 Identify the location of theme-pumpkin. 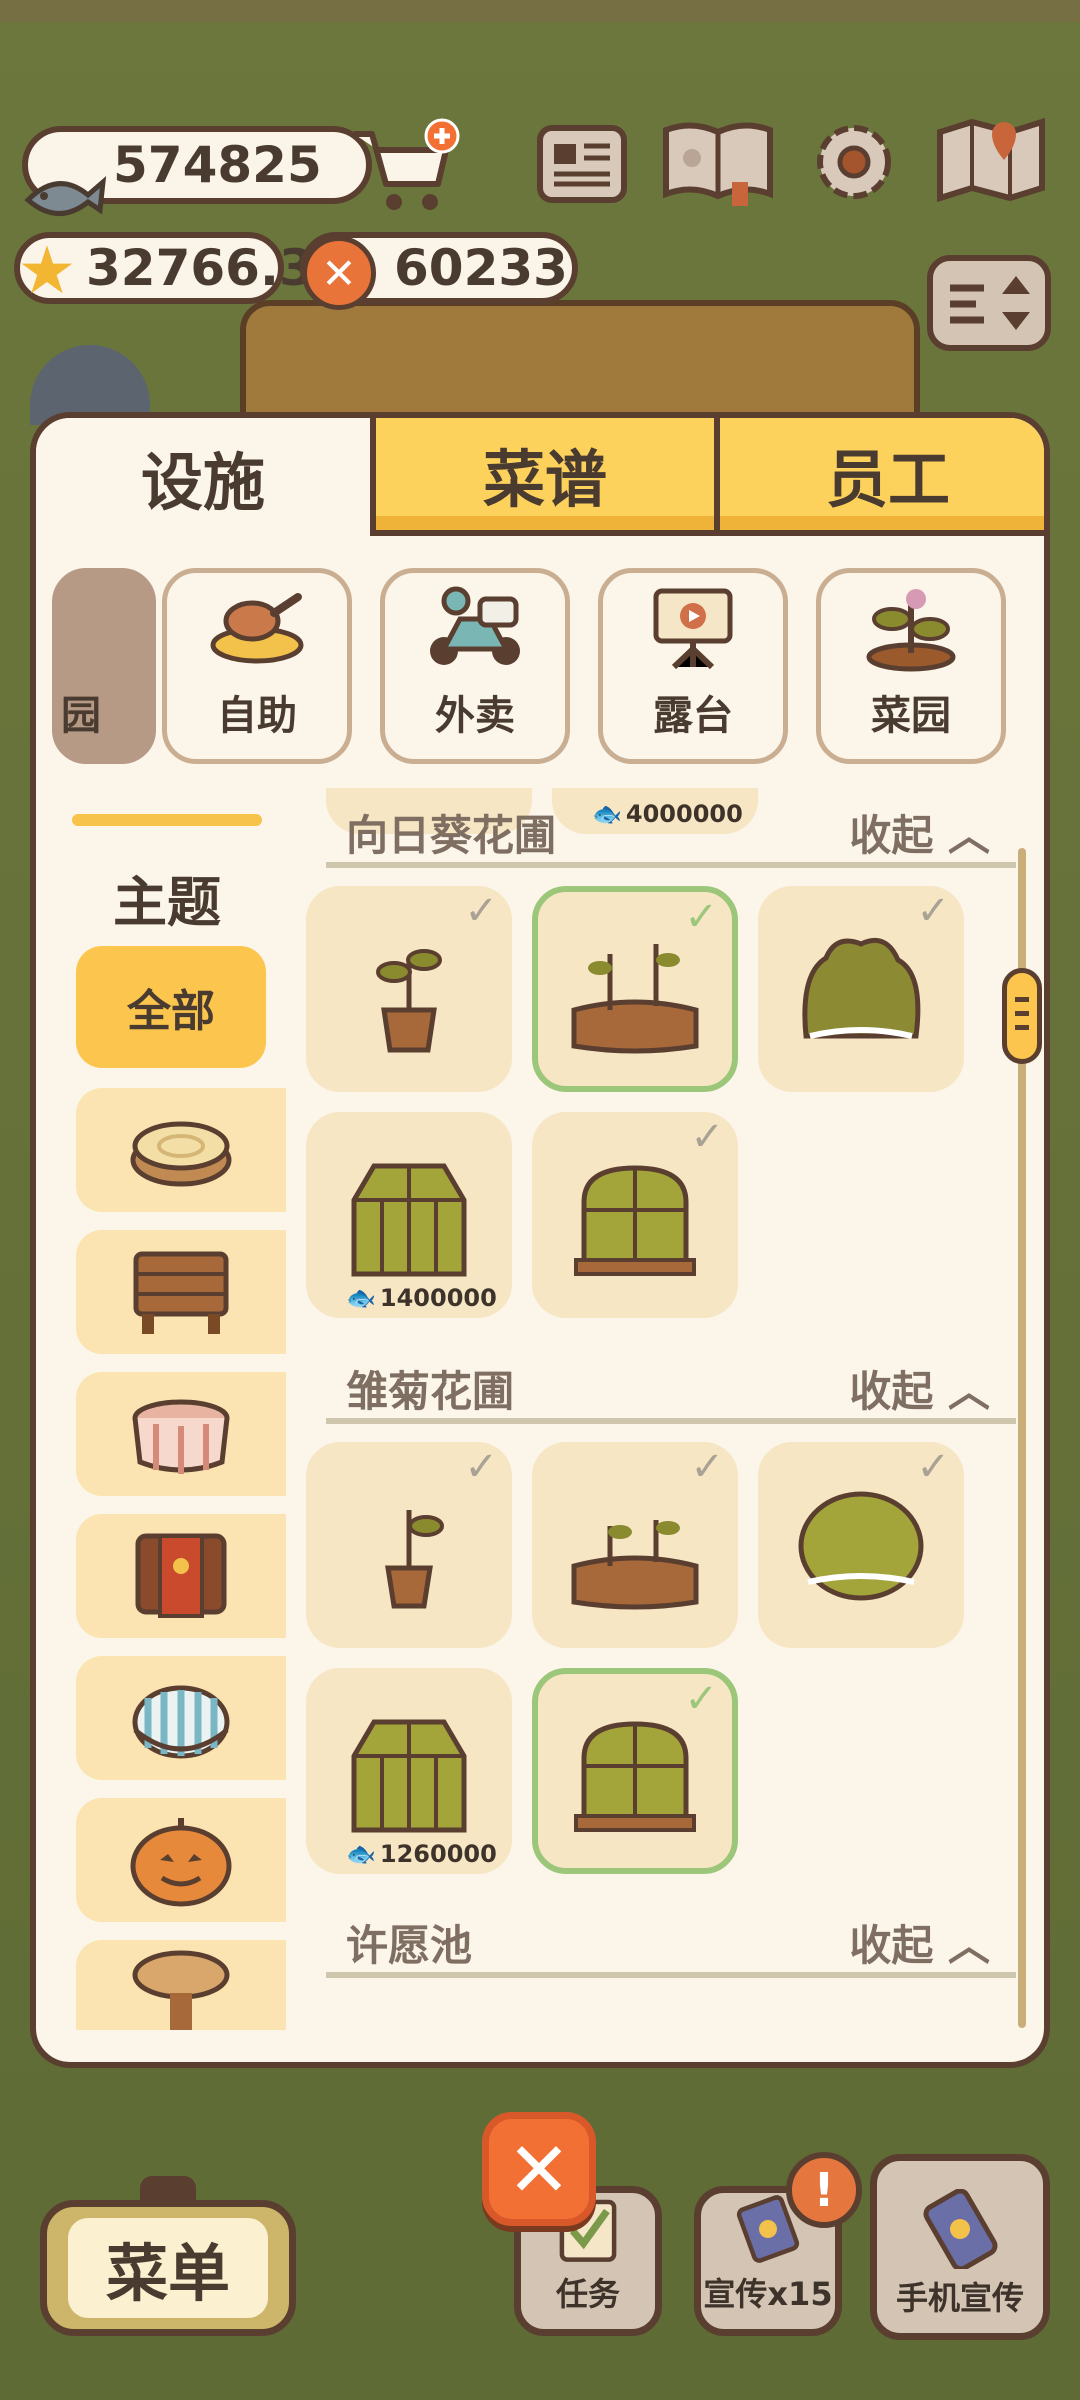
(181, 1860).